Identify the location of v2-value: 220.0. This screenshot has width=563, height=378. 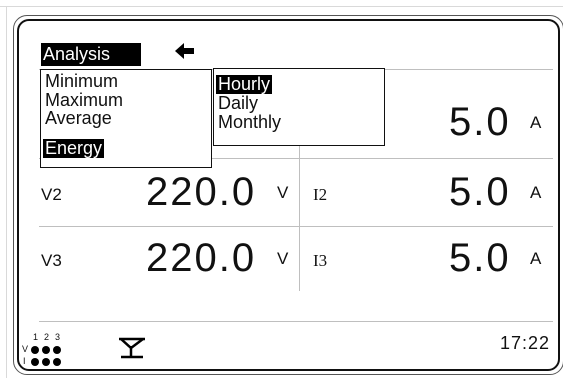
(201, 192).